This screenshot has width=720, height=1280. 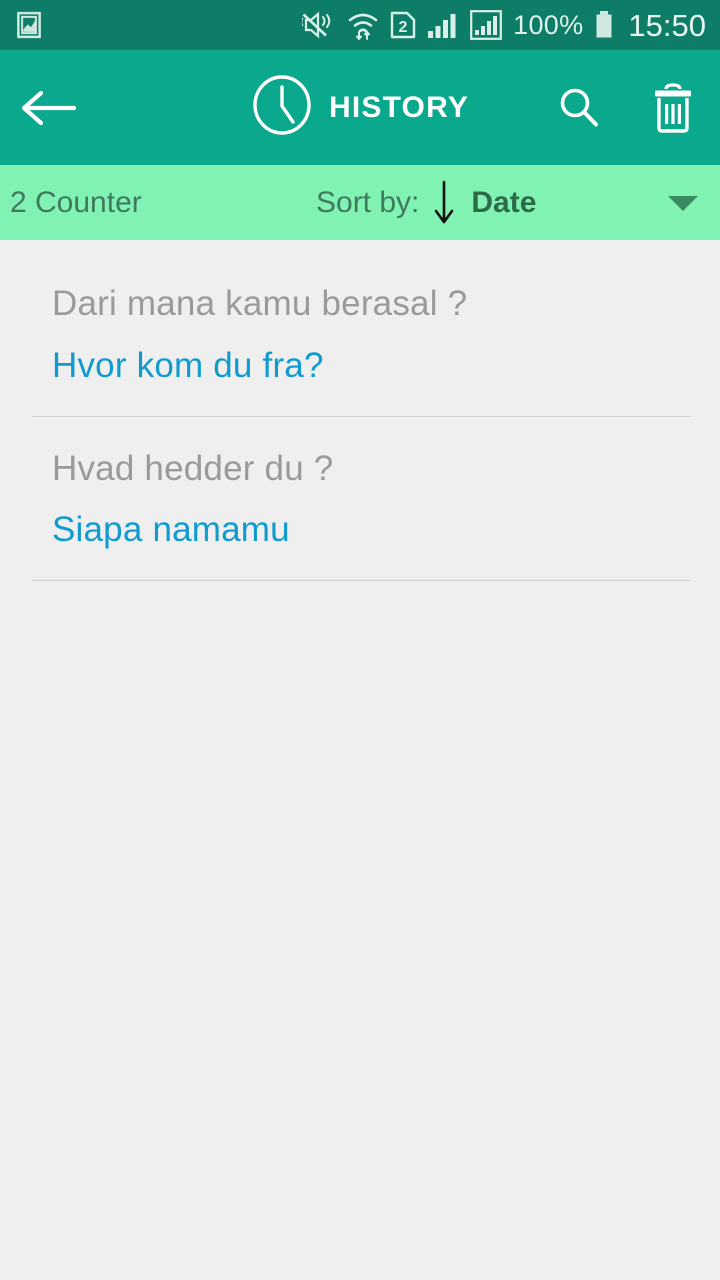 I want to click on screenshot-icon, so click(x=29, y=25).